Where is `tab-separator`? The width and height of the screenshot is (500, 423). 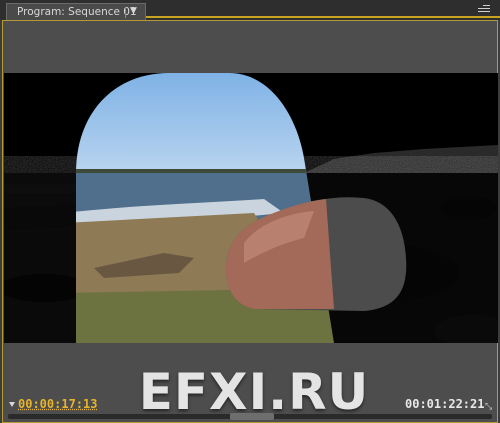 tab-separator is located at coordinates (125, 12).